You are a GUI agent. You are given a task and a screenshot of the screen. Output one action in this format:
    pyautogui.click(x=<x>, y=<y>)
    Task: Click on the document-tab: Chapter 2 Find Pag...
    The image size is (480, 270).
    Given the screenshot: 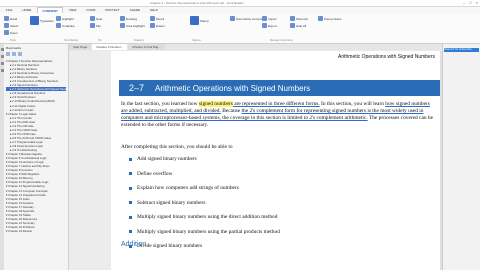 What is the action you would take?
    pyautogui.click(x=146, y=47)
    